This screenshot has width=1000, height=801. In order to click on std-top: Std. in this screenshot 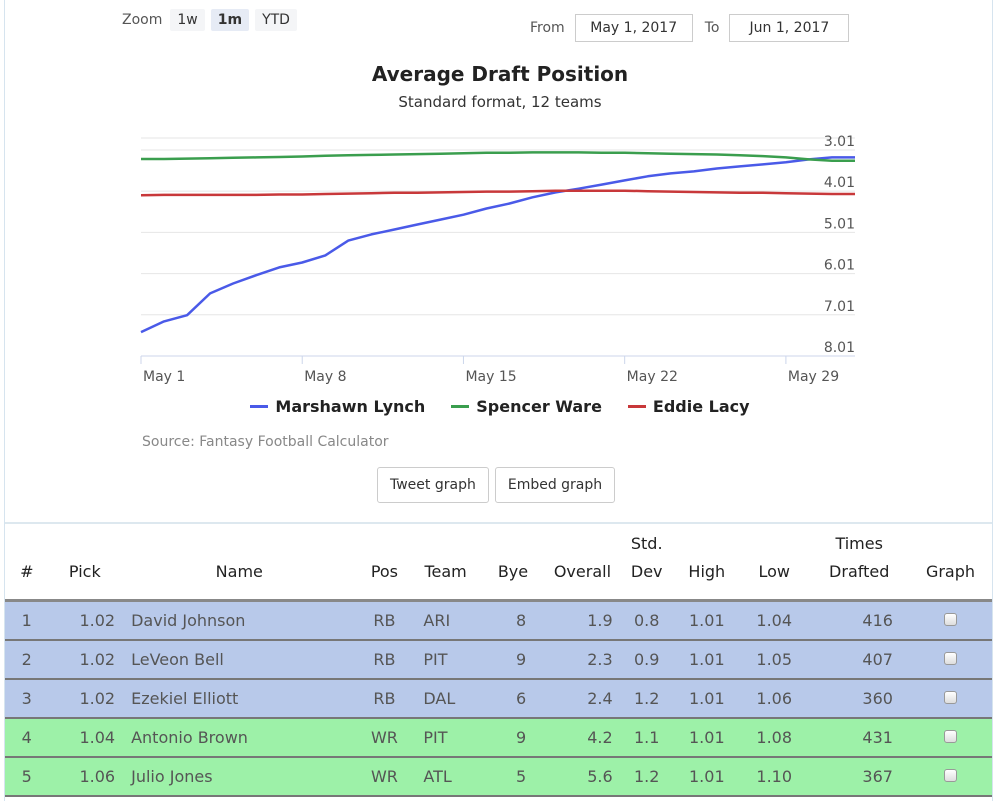, I will do `click(646, 543)`.